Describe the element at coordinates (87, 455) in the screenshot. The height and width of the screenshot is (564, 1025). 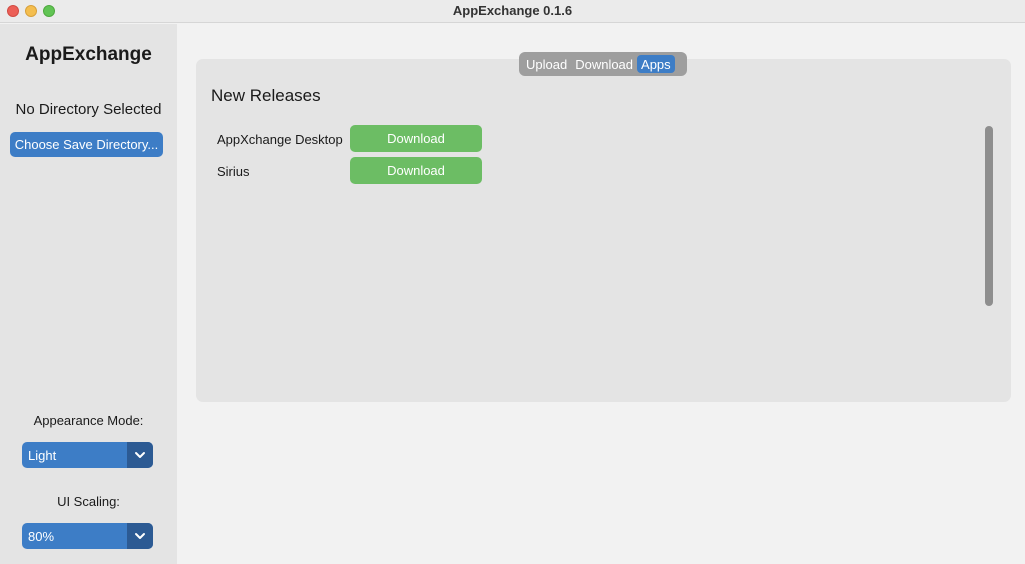
I see `appearance-mode-select: Light` at that location.